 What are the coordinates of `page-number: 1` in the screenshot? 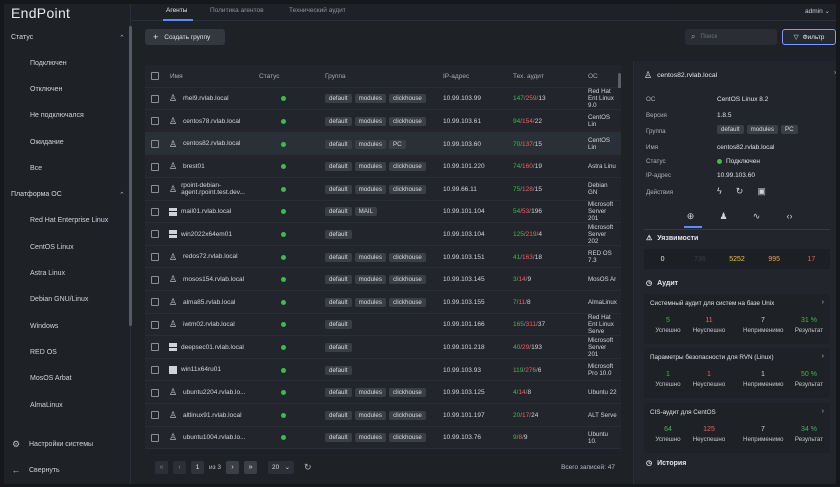 It's located at (197, 467).